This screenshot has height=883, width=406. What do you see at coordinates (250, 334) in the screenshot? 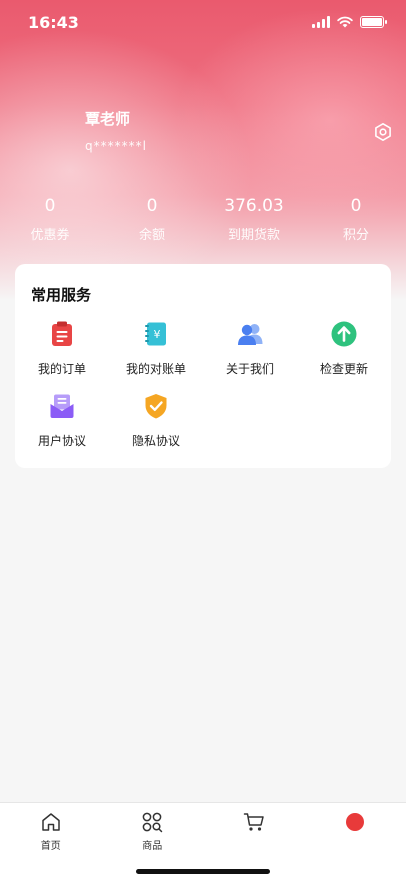
I see `users-icon` at bounding box center [250, 334].